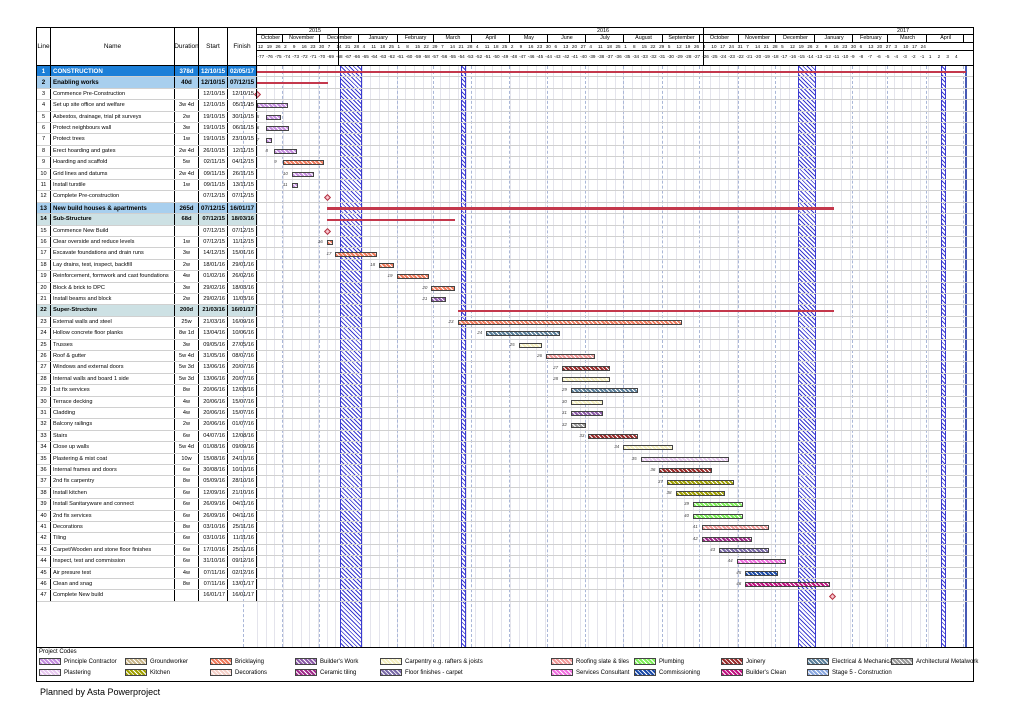 The image size is (1024, 724). Describe the element at coordinates (505, 140) in the screenshot. I see `task-row: 7 Protect trees 1w 19/10/15 23/10/15` at that location.